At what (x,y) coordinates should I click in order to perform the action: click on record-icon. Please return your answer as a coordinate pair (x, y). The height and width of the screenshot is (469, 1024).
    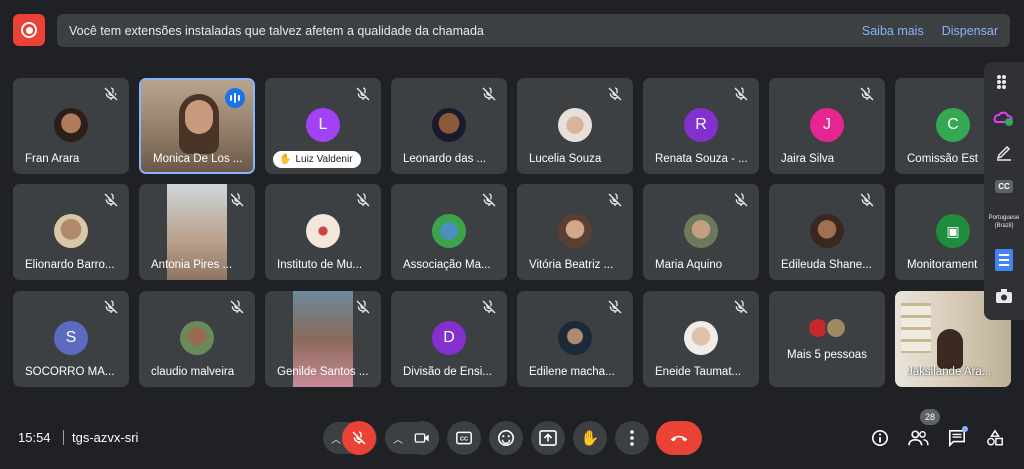
    Looking at the image, I should click on (29, 30).